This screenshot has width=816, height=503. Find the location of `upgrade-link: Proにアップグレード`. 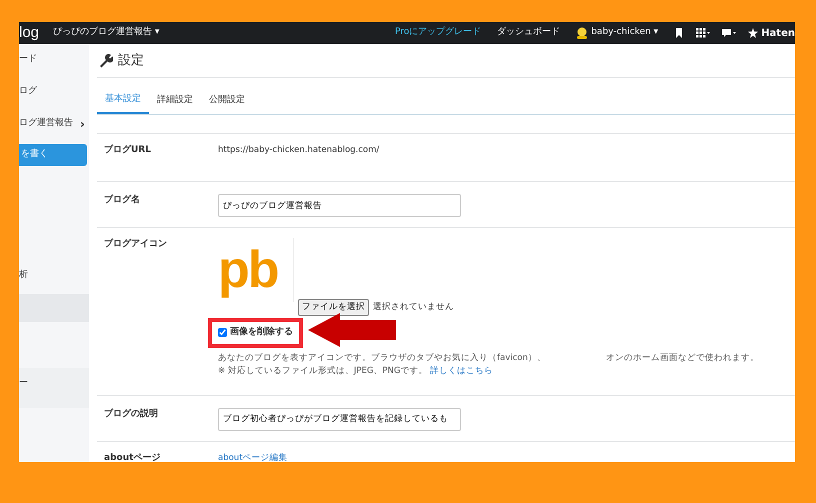

upgrade-link: Proにアップグレード is located at coordinates (438, 33).